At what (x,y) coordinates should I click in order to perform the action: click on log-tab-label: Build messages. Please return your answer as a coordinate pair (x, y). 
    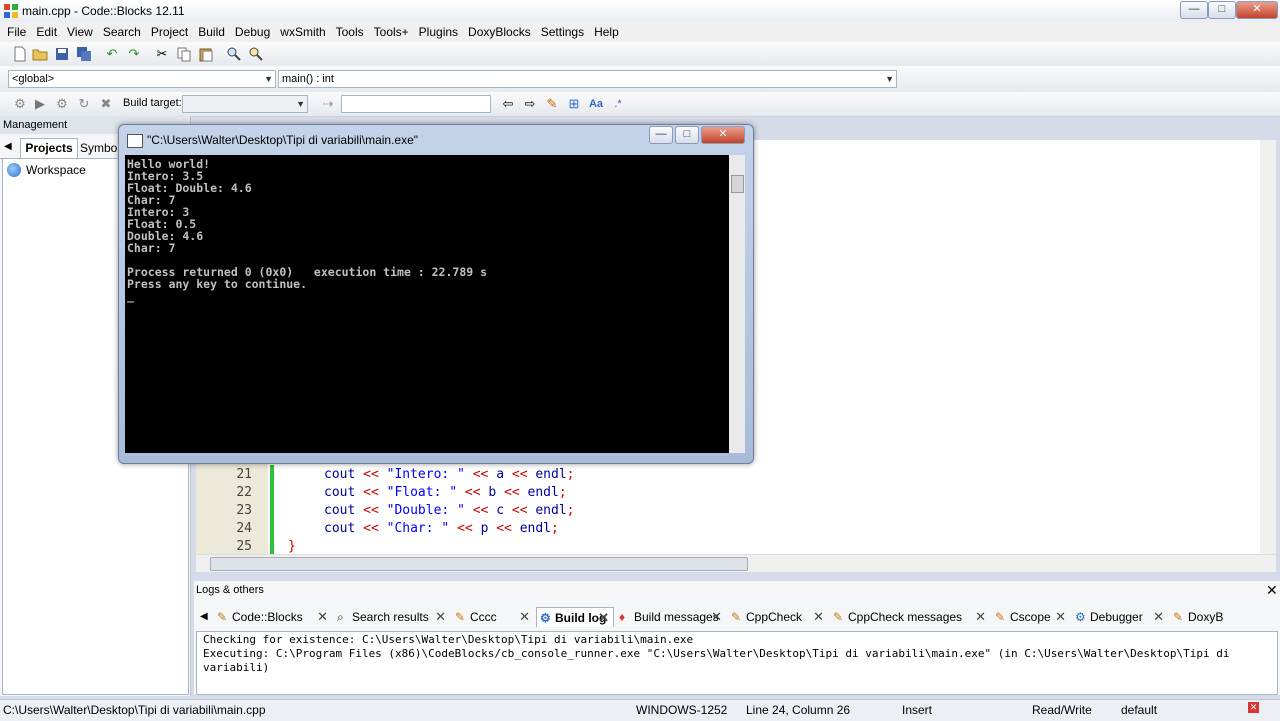
    Looking at the image, I should click on (676, 617).